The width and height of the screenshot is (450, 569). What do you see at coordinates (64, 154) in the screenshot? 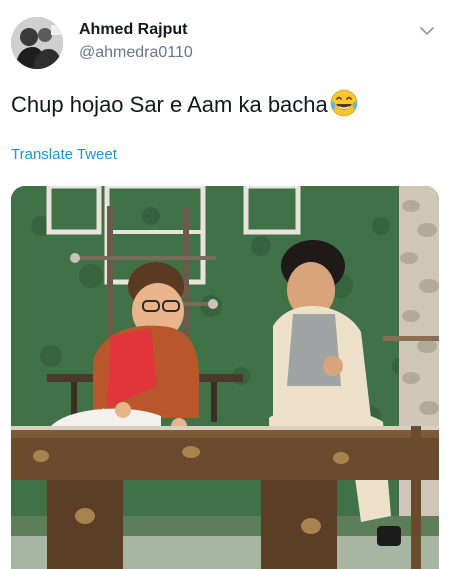
I see `translate-tweet-link: Translate Tweet` at bounding box center [64, 154].